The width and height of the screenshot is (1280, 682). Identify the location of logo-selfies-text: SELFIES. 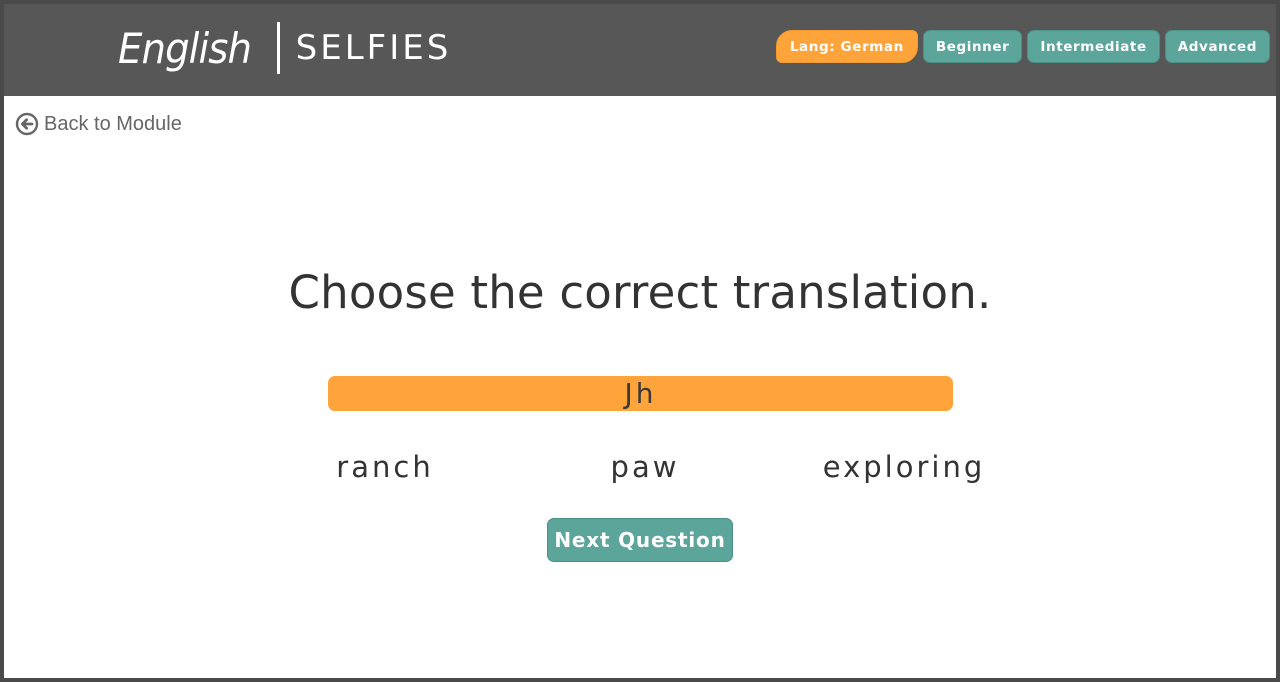
(373, 48).